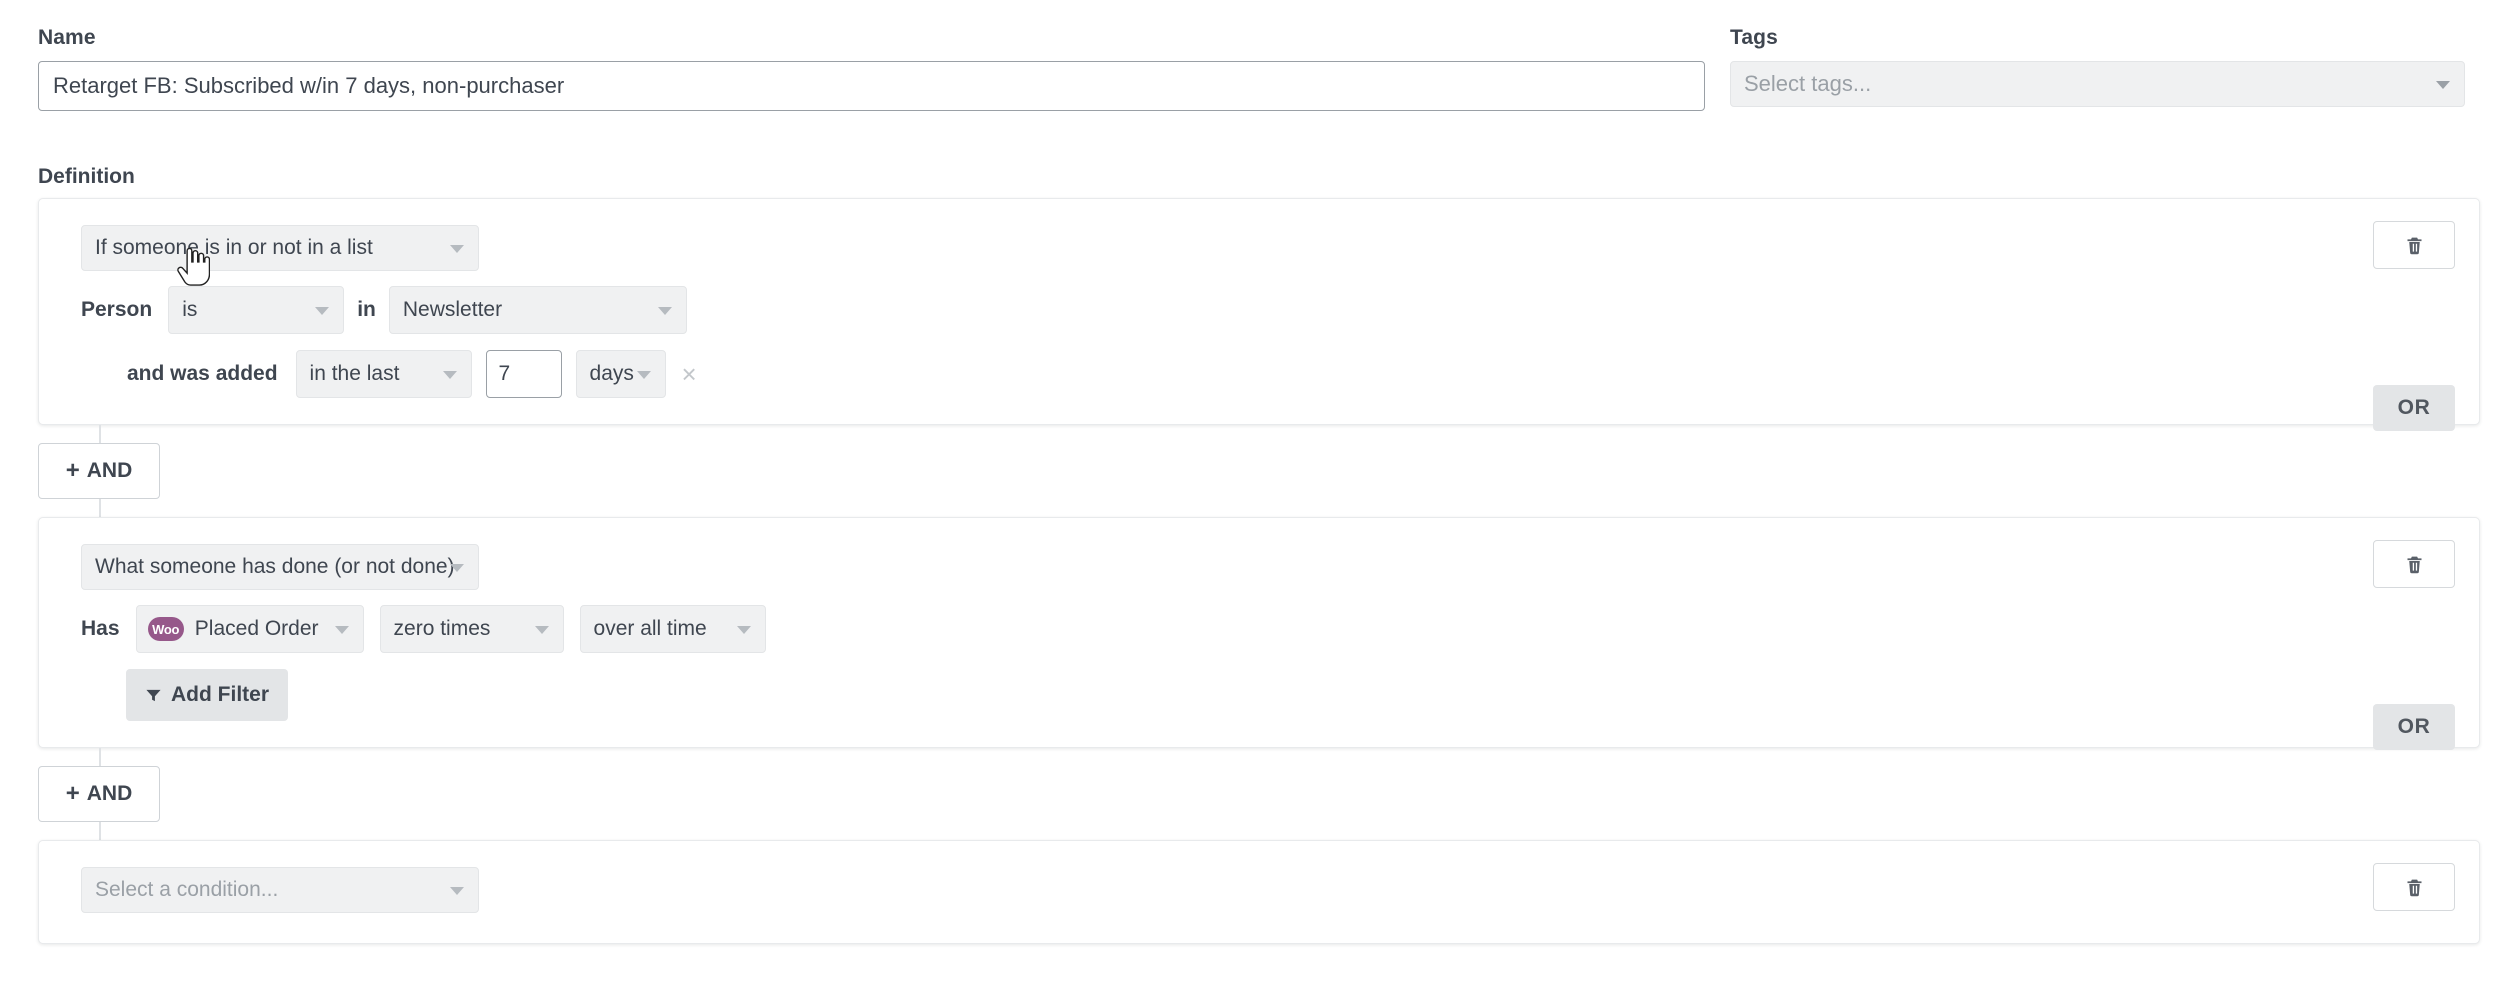 Image resolution: width=2516 pixels, height=1002 pixels. I want to click on timeframe-unit-select: days, so click(620, 374).